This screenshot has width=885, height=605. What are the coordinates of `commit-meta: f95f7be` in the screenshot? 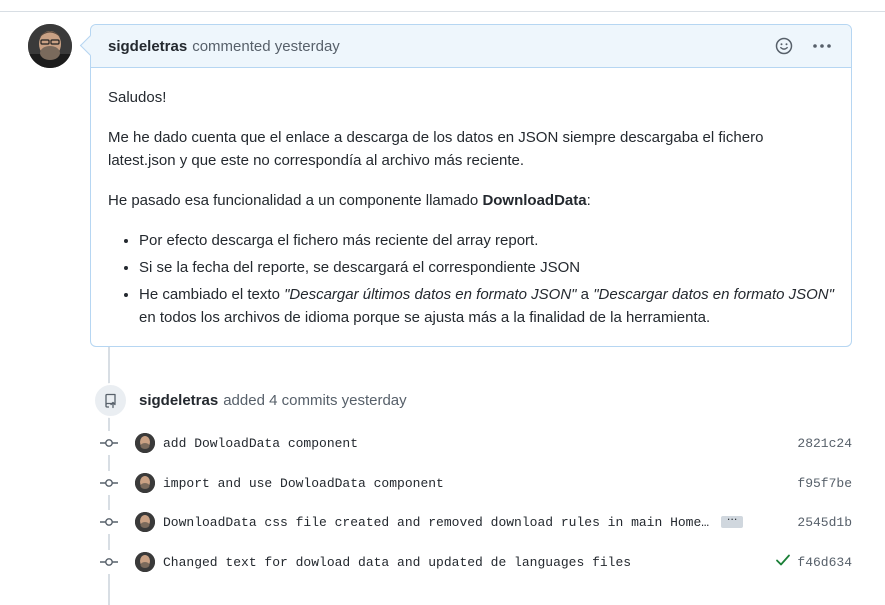 It's located at (824, 483).